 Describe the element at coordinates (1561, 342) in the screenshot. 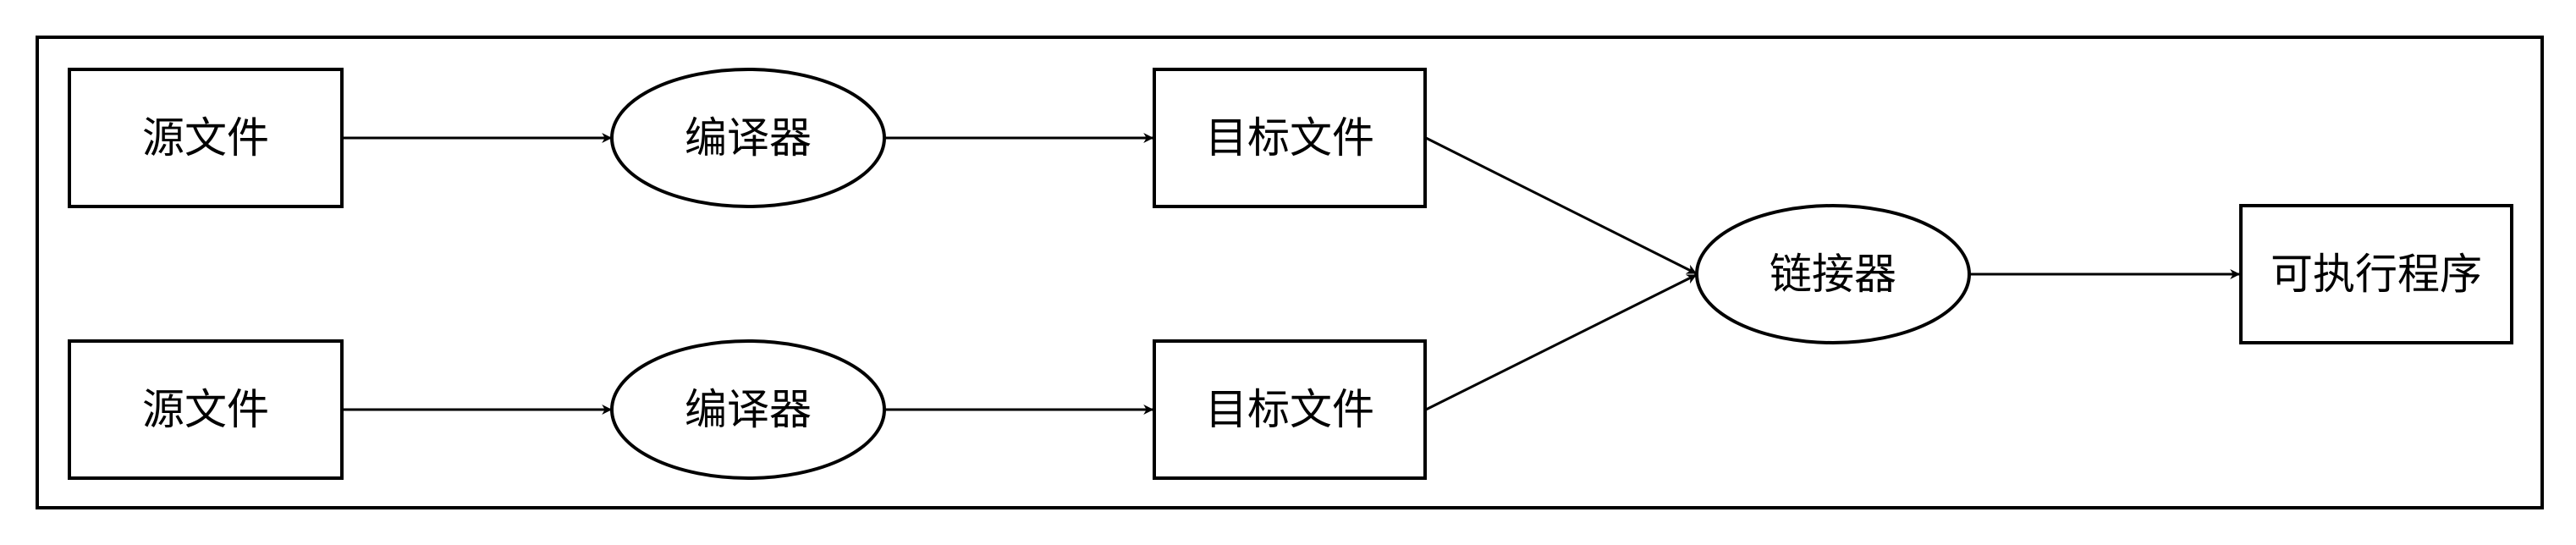

I see `edge-obj2-link` at that location.